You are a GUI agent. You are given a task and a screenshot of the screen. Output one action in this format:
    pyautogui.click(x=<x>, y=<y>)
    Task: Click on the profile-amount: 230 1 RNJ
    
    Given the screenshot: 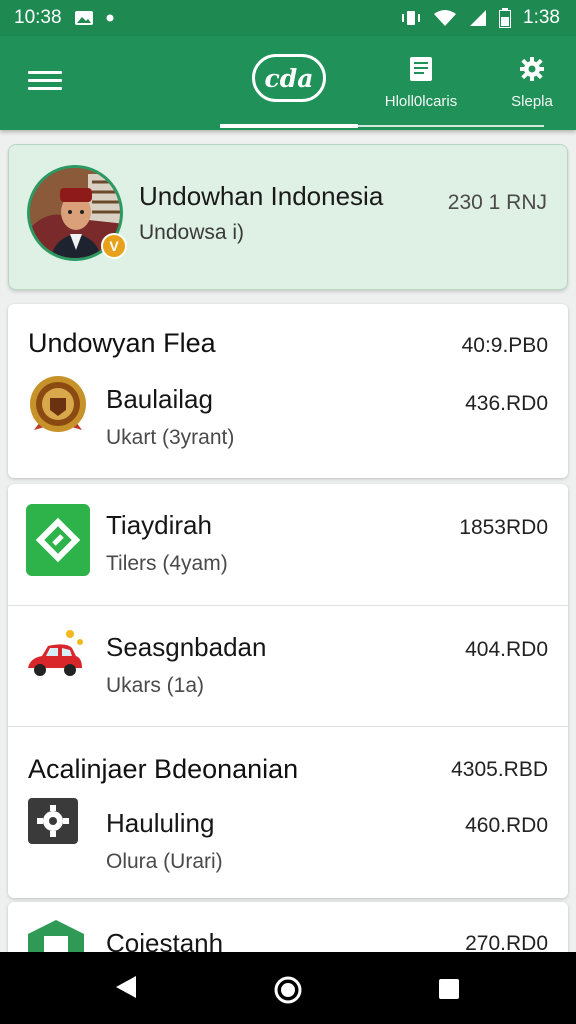 What is the action you would take?
    pyautogui.click(x=497, y=202)
    